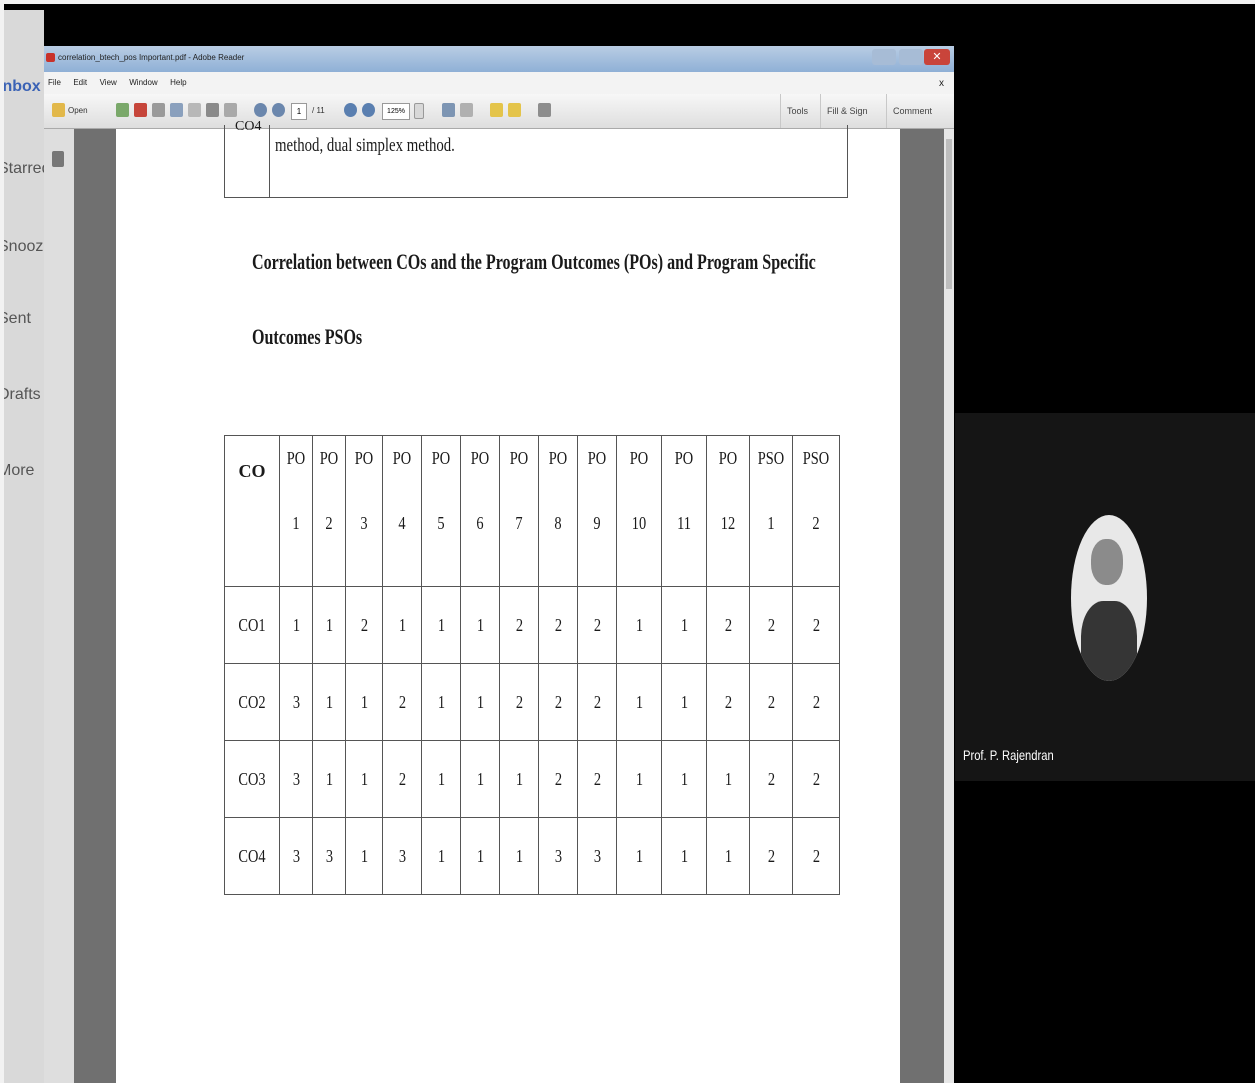 The width and height of the screenshot is (1255, 1083). I want to click on navigation-pane, so click(59, 606).